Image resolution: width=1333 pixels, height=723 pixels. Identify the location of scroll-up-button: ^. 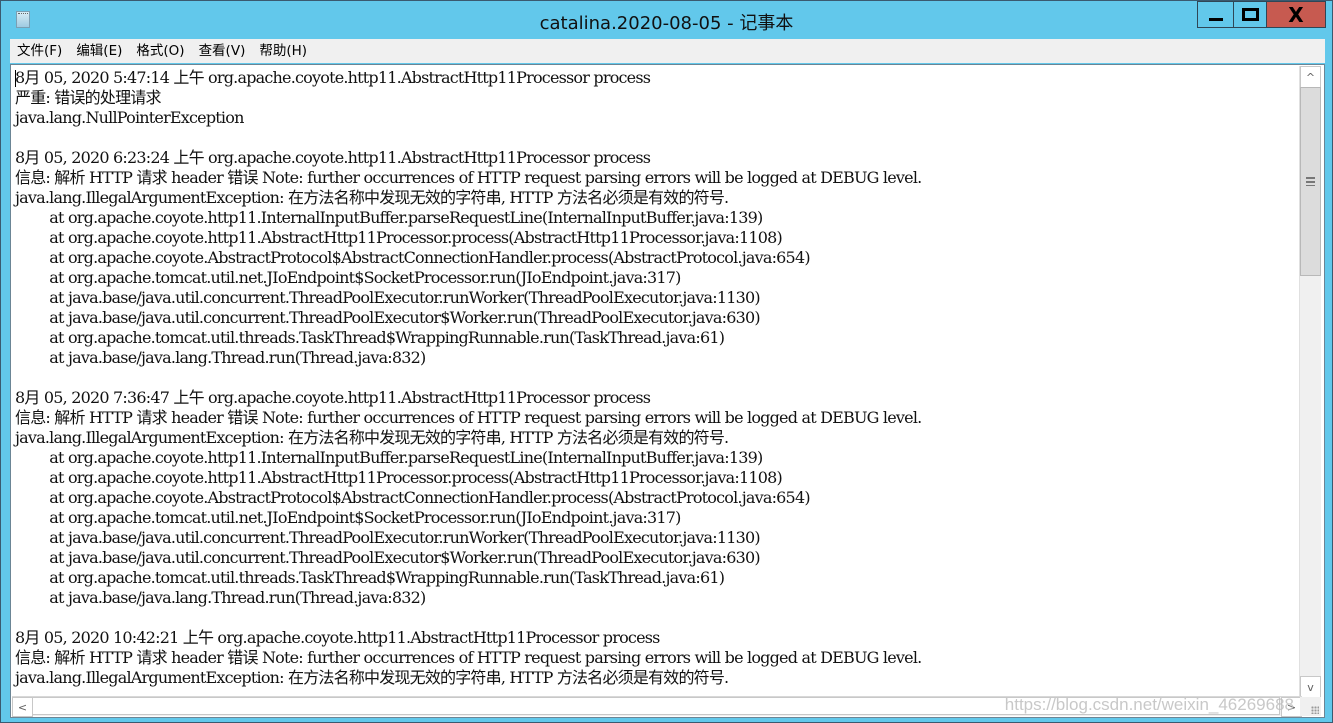
(1310, 77).